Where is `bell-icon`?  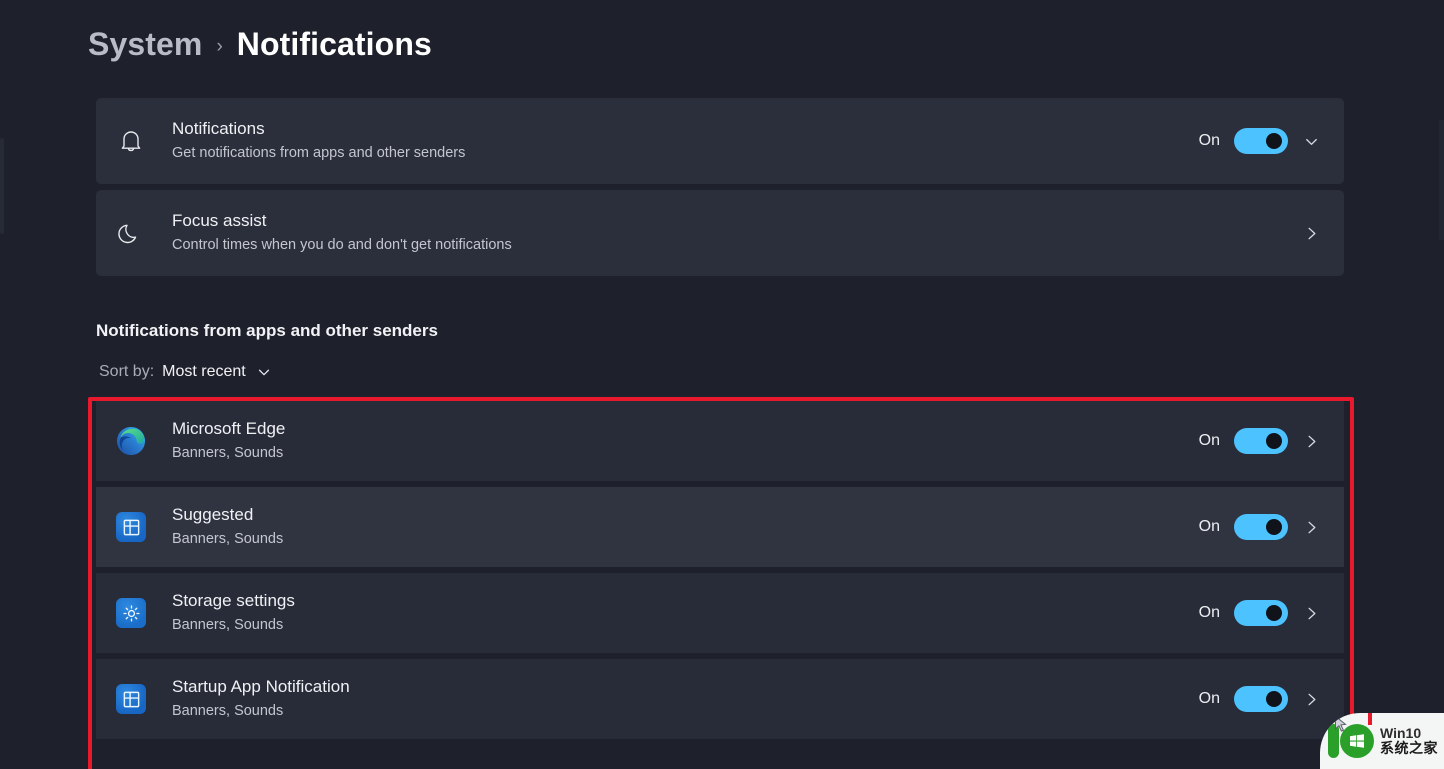
bell-icon is located at coordinates (131, 141).